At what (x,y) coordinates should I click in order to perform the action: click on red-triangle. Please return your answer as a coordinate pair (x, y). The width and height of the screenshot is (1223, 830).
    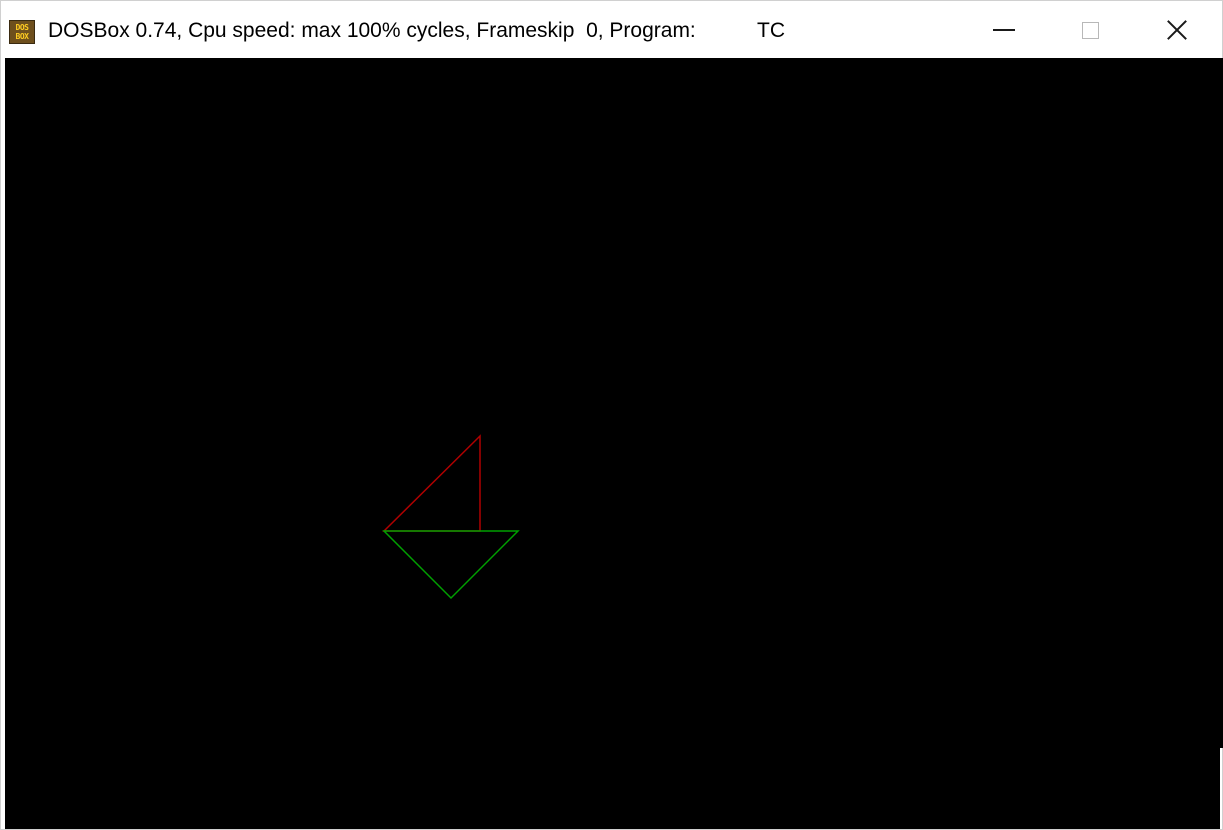
    Looking at the image, I should click on (431, 483).